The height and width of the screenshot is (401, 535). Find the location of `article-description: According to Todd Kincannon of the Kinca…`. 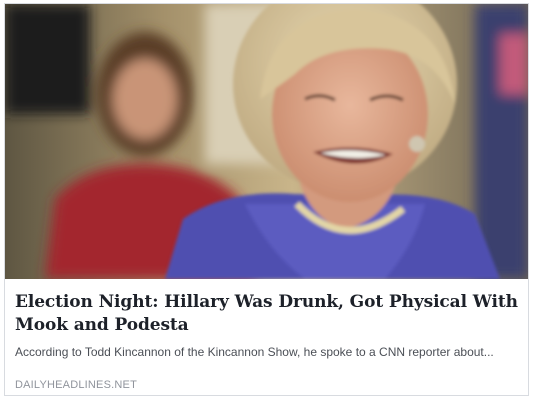

article-description: According to Todd Kincannon of the Kinca… is located at coordinates (254, 352).